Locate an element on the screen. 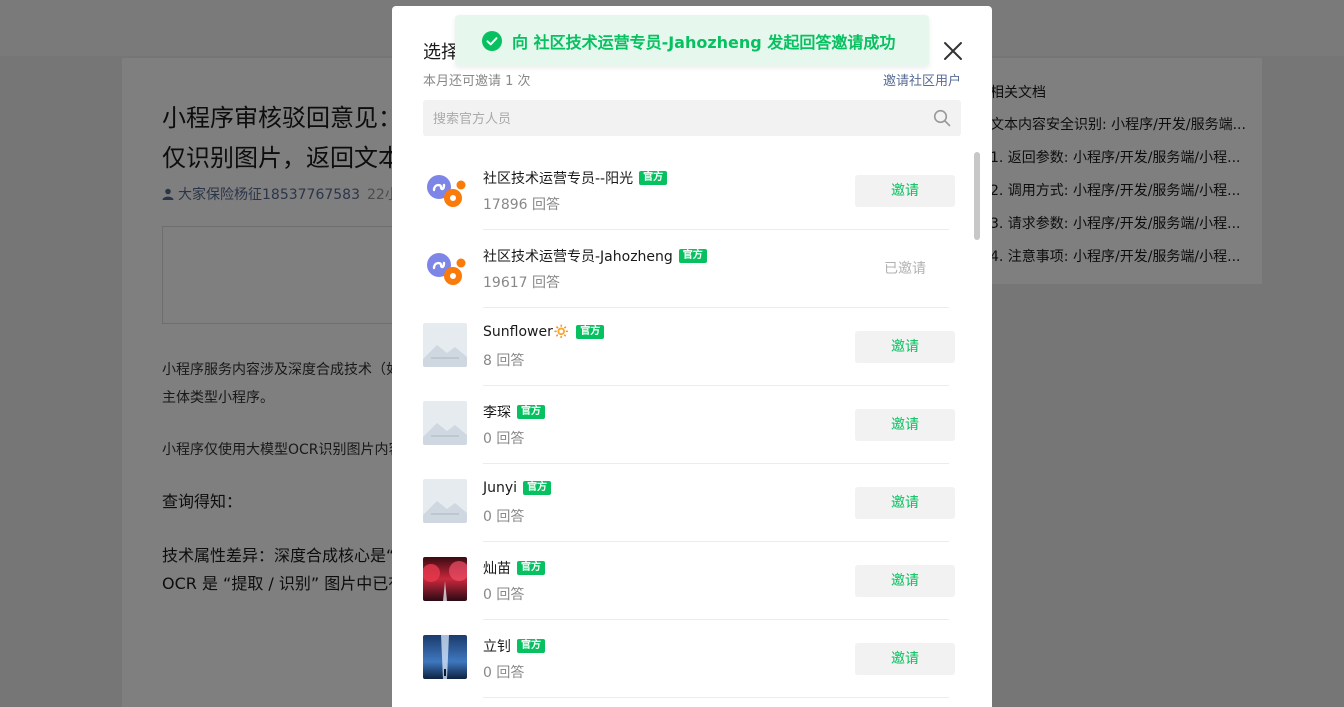  member-name: 社区技术运营专员--阳光 is located at coordinates (558, 179).